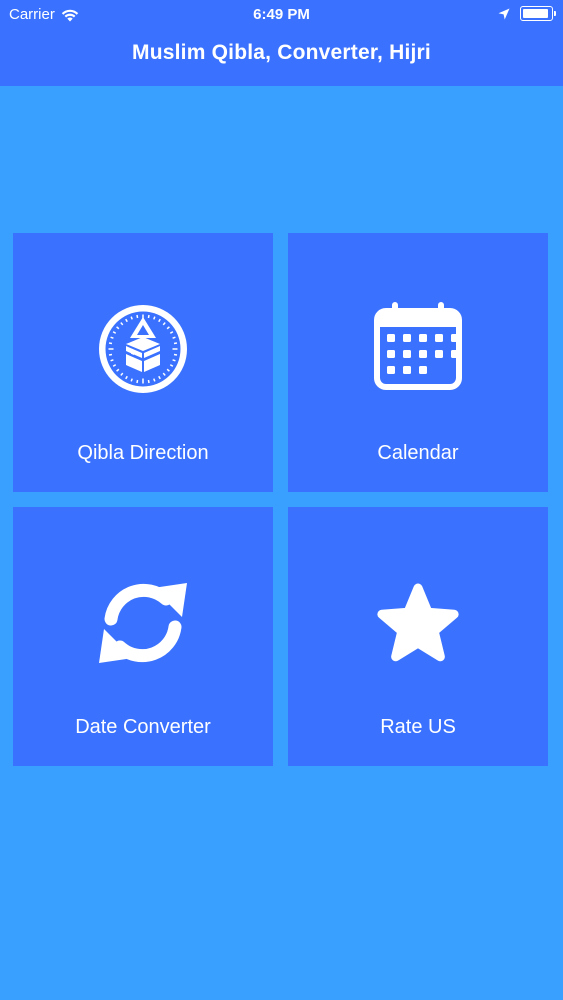 Image resolution: width=563 pixels, height=1000 pixels. Describe the element at coordinates (504, 13) in the screenshot. I see `location-arrow-icon` at that location.